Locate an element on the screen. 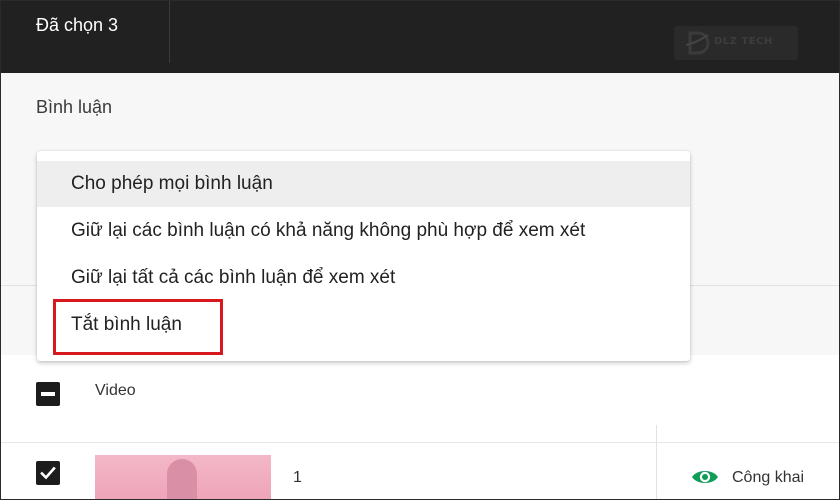  selection-bar: Đã chọn 3 DLZ TECH is located at coordinates (420, 37).